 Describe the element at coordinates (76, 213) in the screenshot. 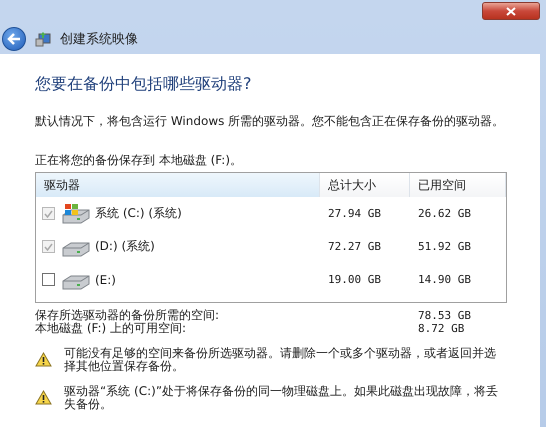

I see `system-drive-icon` at that location.